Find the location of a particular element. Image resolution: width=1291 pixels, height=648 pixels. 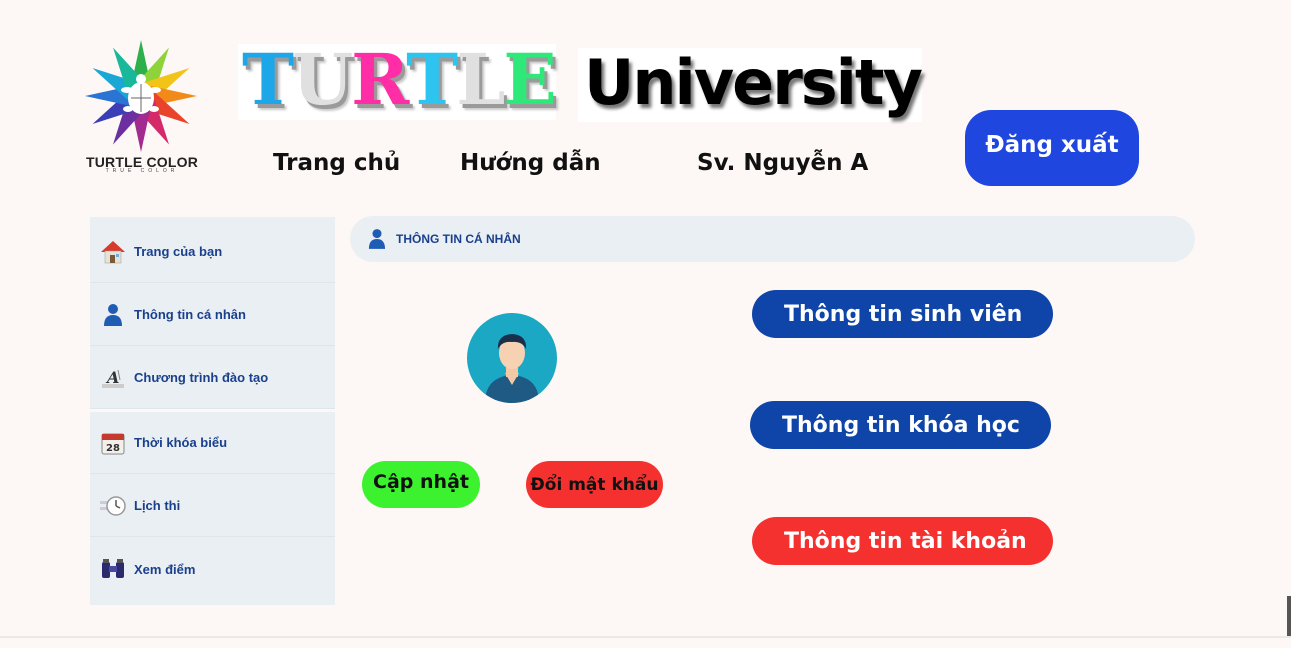

sidebar-item-label: Lịch thi is located at coordinates (157, 505).